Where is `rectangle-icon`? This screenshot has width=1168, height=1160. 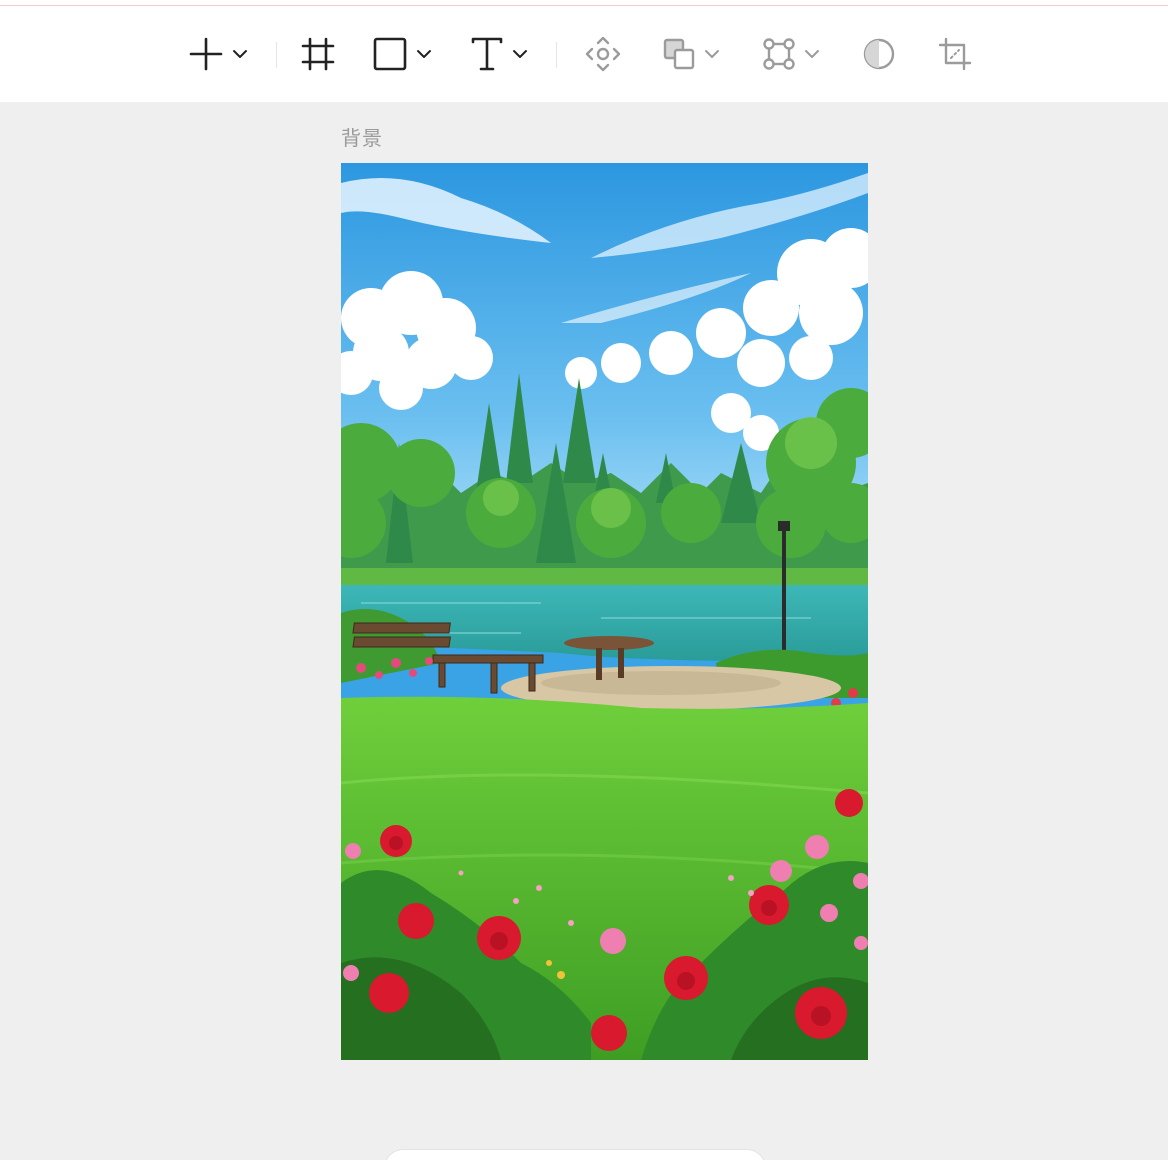
rectangle-icon is located at coordinates (390, 54).